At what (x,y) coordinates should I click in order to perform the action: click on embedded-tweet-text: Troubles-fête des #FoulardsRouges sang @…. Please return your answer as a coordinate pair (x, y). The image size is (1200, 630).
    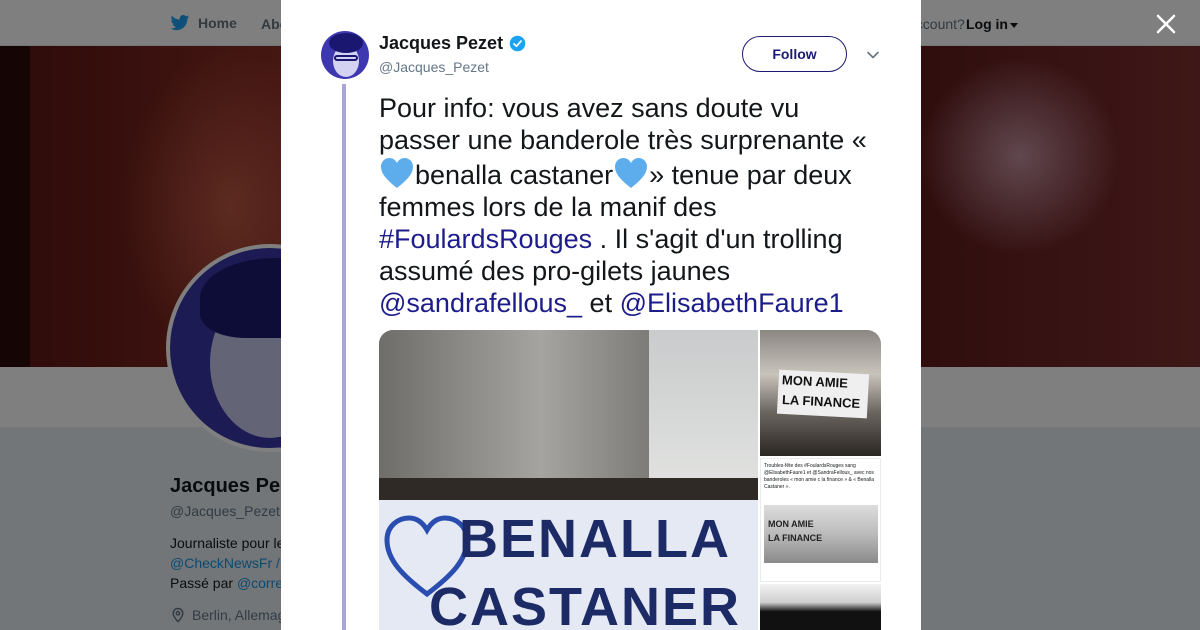
    Looking at the image, I should click on (819, 476).